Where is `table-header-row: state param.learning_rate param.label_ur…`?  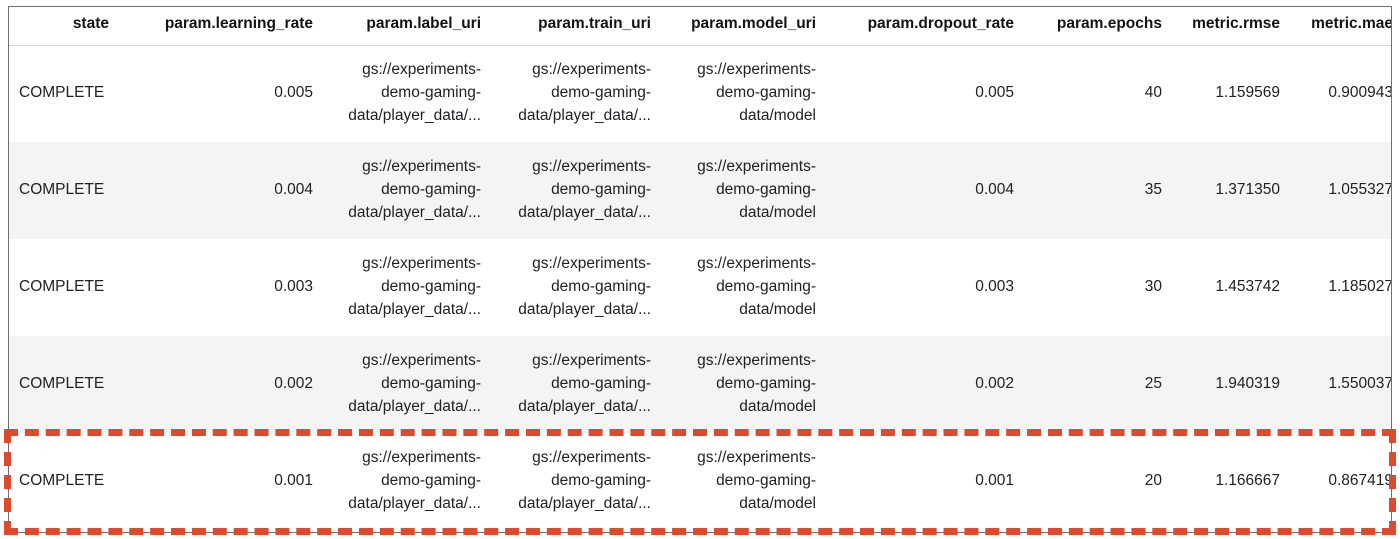 table-header-row: state param.learning_rate param.label_ur… is located at coordinates (700, 26).